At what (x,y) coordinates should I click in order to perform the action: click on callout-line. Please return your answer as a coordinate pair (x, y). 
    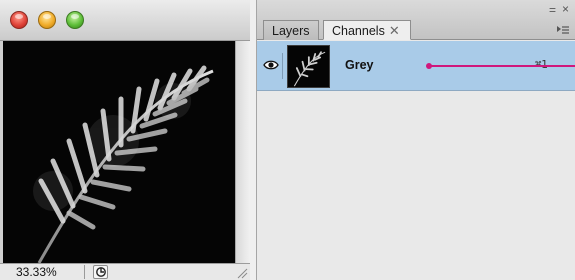
    Looking at the image, I should click on (502, 66).